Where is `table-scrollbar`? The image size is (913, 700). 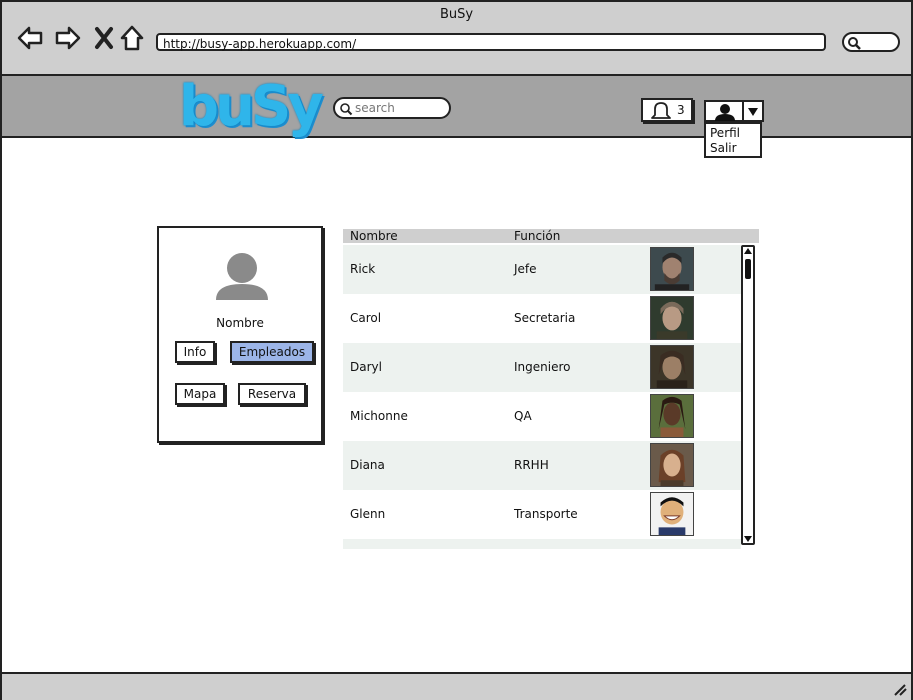 table-scrollbar is located at coordinates (748, 395).